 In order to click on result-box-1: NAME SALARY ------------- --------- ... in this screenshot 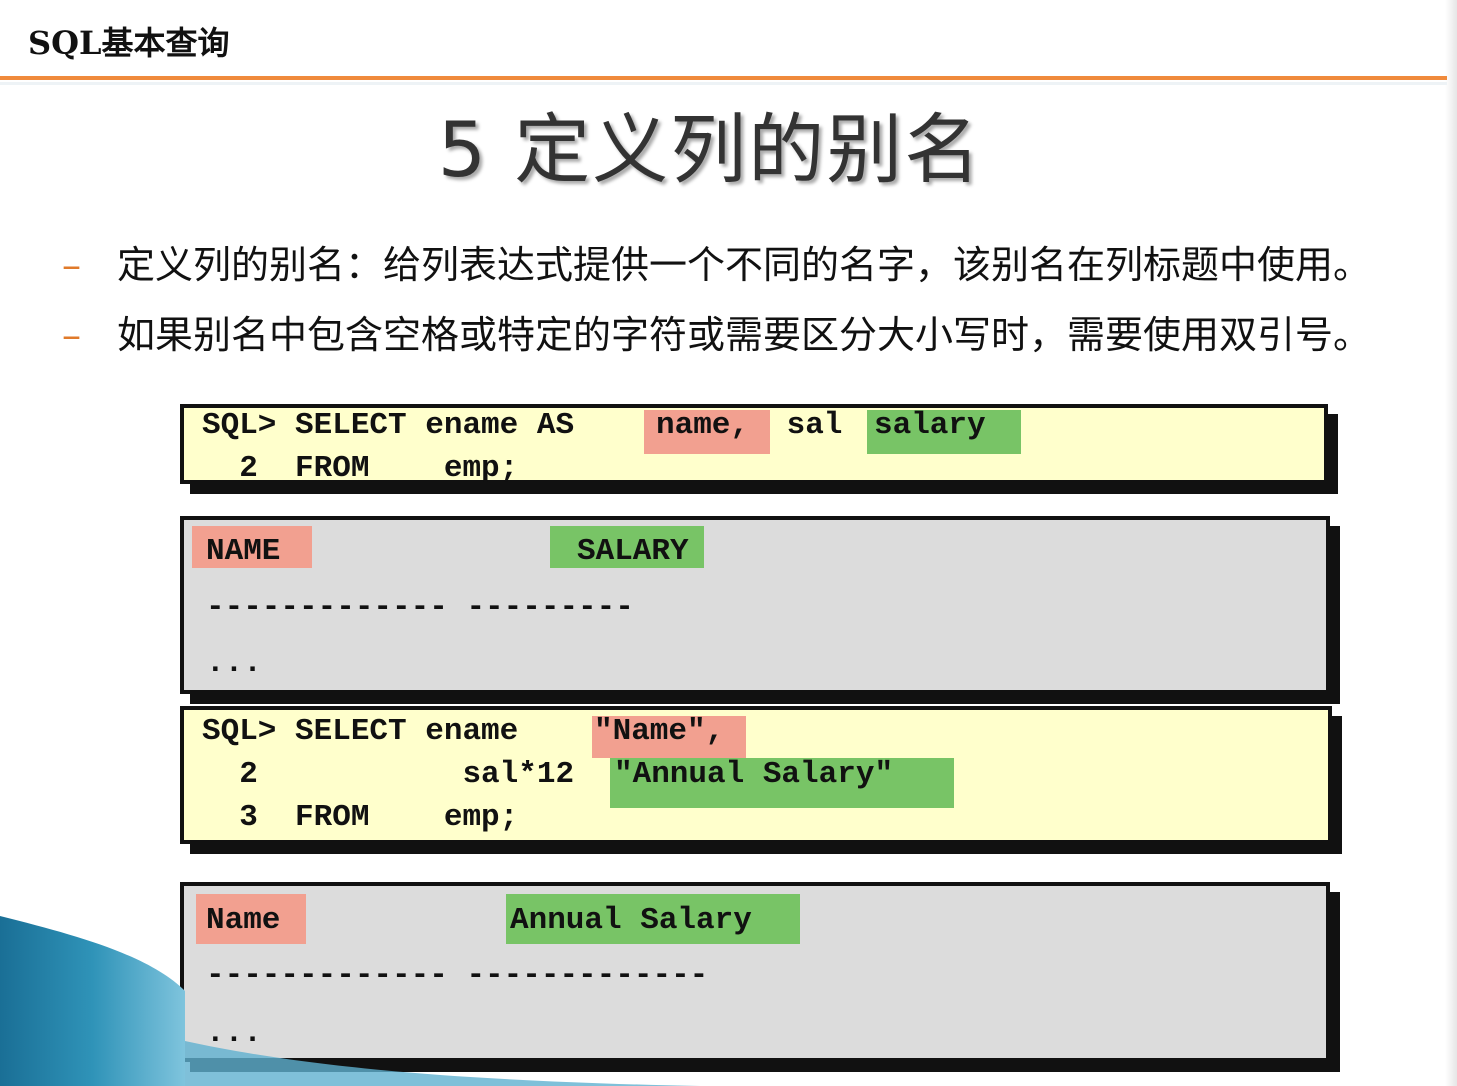, I will do `click(755, 605)`.